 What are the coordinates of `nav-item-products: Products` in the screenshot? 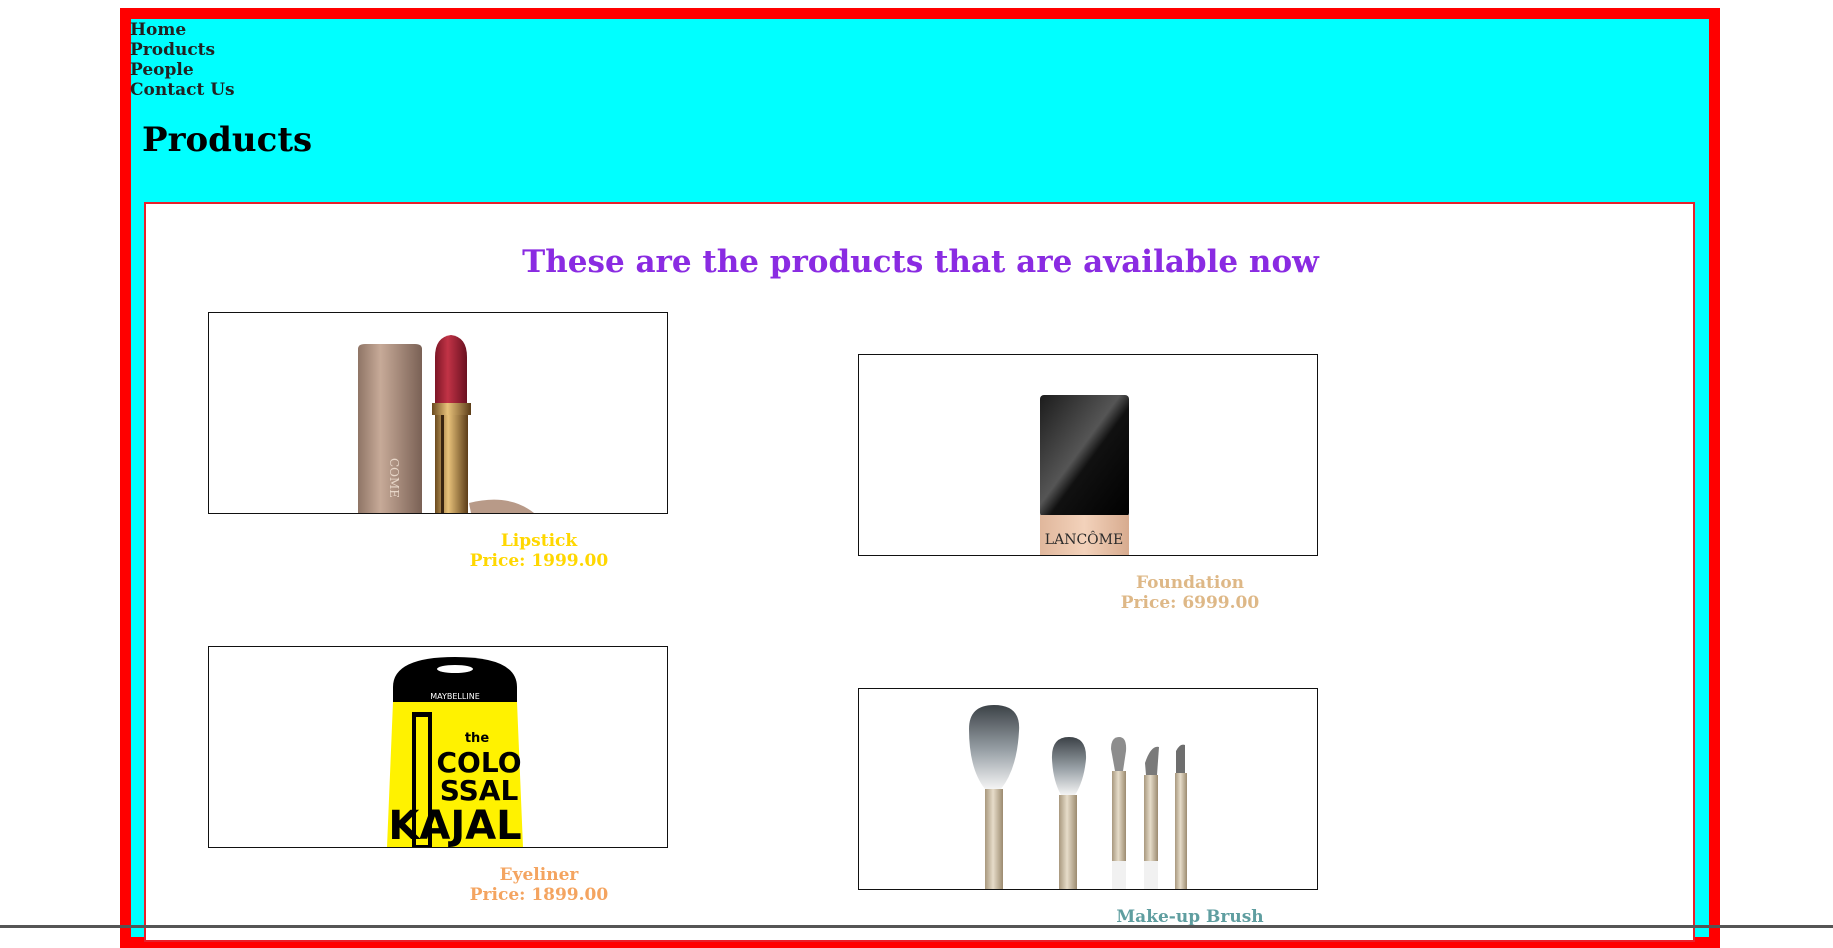 It's located at (182, 50).